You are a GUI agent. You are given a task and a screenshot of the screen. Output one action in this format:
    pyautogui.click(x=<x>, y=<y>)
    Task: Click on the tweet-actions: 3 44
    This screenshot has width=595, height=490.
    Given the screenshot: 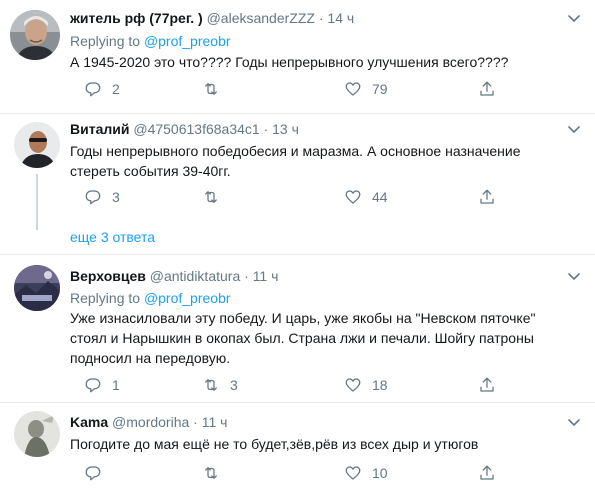 What is the action you would take?
    pyautogui.click(x=285, y=197)
    